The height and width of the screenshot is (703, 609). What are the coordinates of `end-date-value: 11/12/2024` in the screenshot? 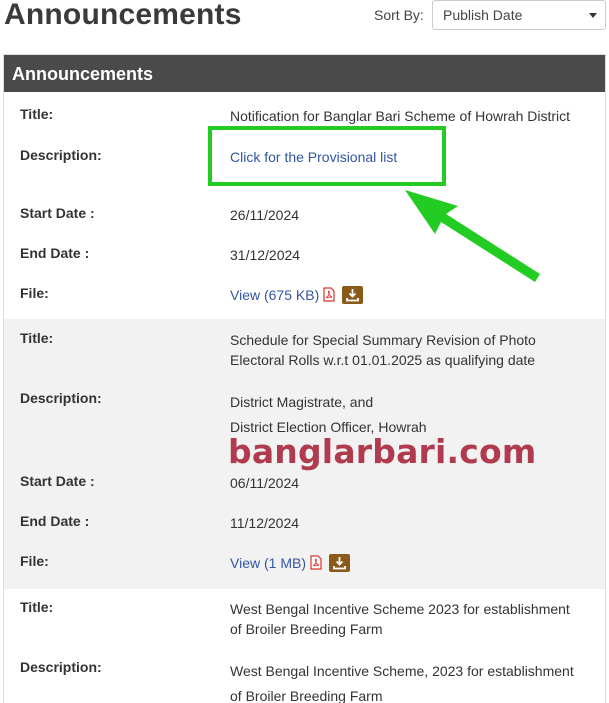 It's located at (265, 523).